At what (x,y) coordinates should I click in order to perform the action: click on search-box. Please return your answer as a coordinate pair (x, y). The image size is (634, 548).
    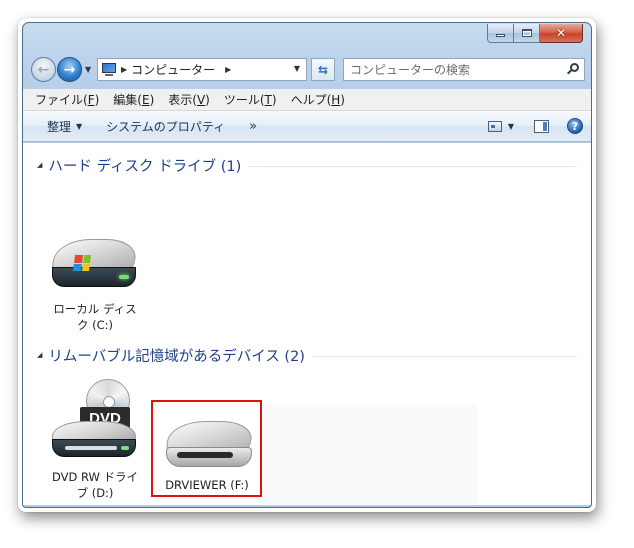
    Looking at the image, I should click on (464, 69).